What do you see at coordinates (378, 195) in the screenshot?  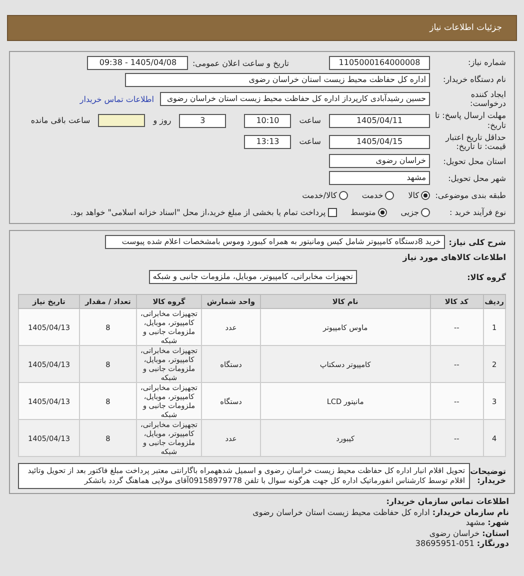 I see `category-radio: خدمت` at bounding box center [378, 195].